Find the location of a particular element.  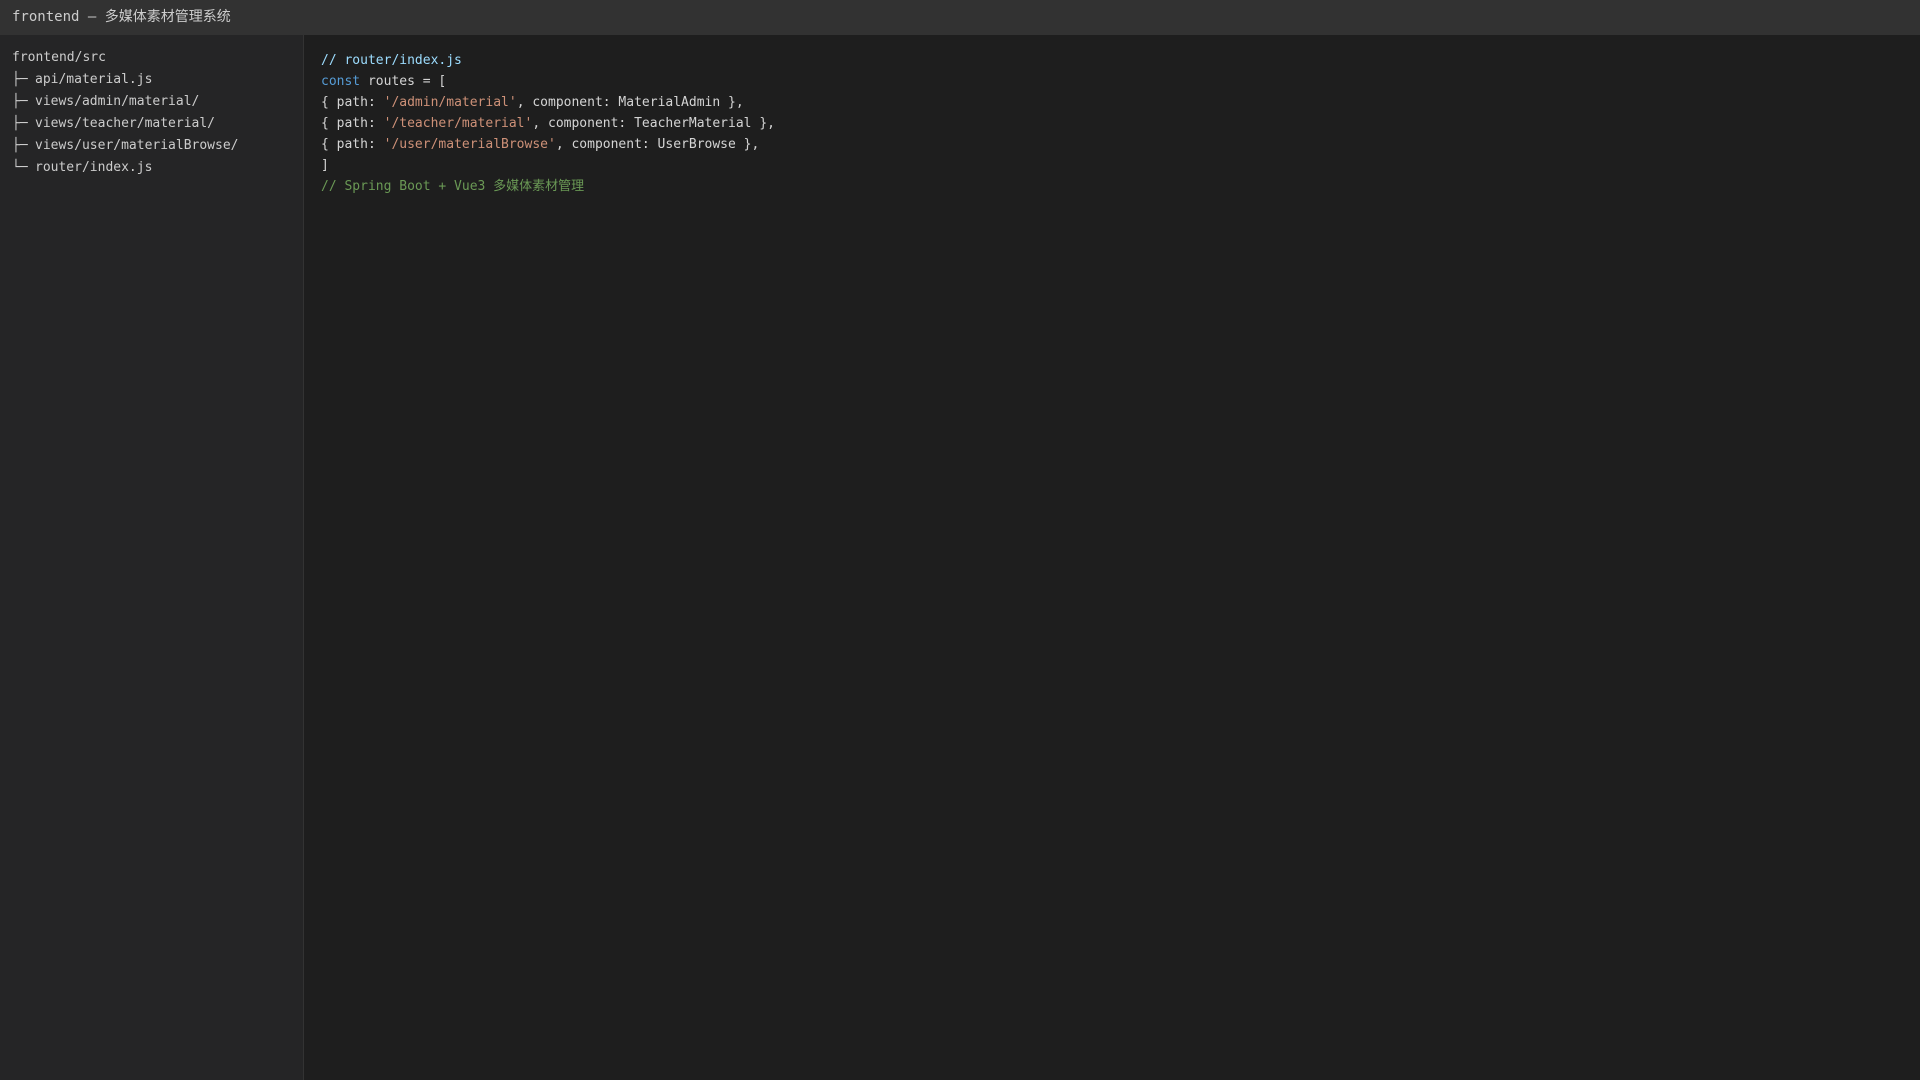

tree-item-views-teacher-material: ├─ views/teacher/material/ is located at coordinates (157, 124).